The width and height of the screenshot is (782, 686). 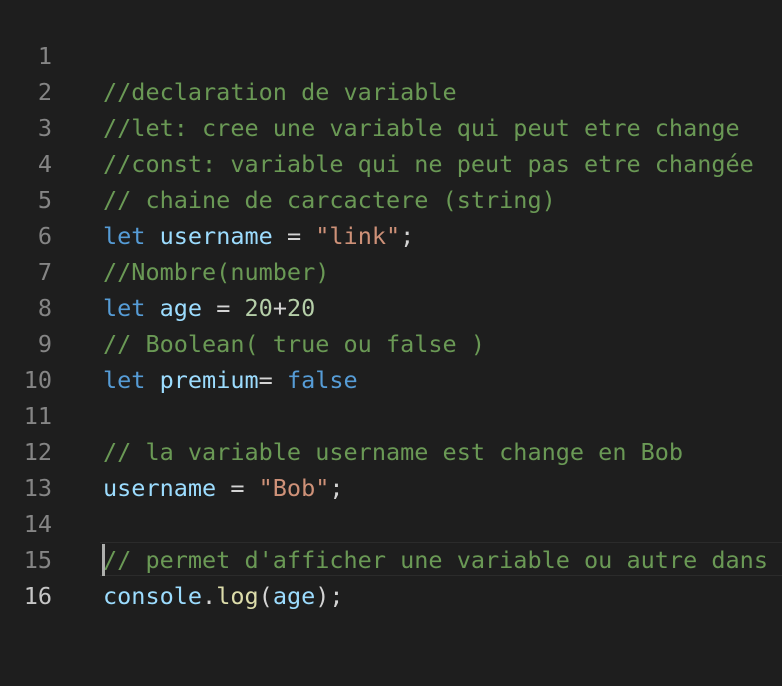 I want to click on paren-open: (, so click(x=265, y=596).